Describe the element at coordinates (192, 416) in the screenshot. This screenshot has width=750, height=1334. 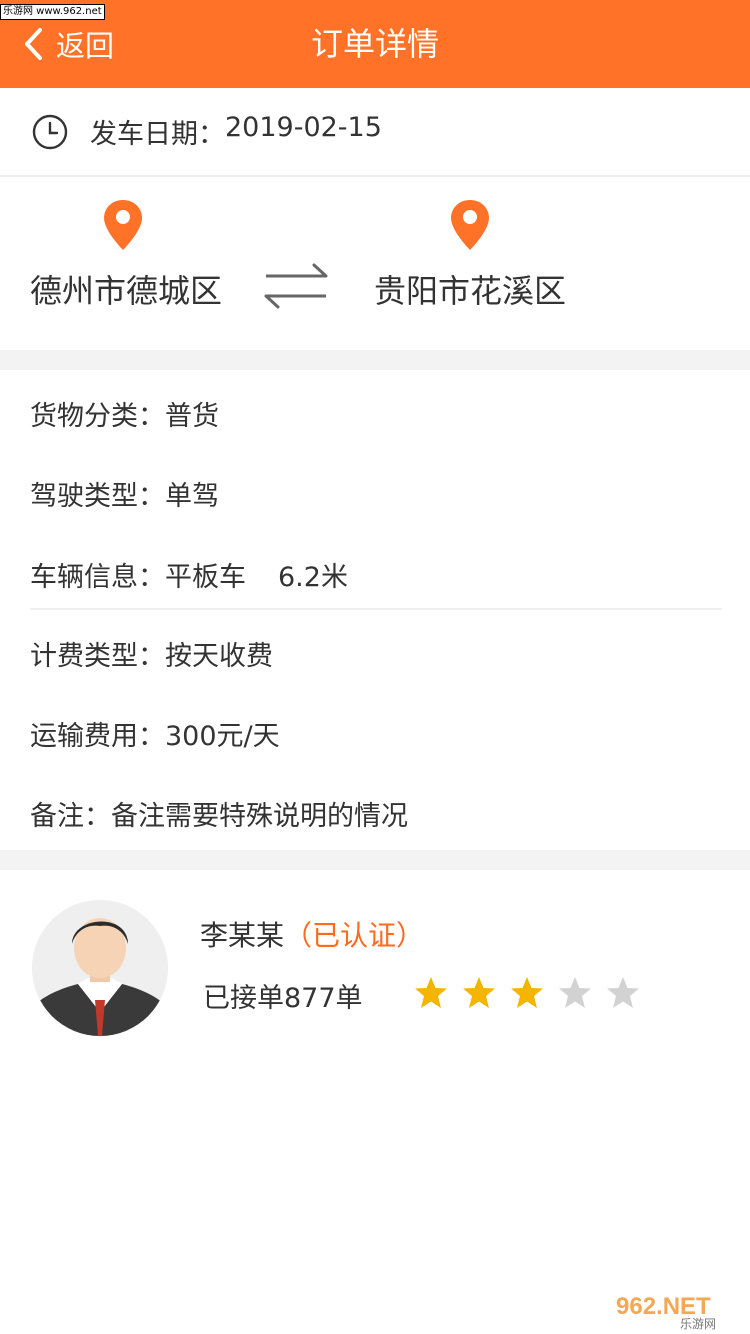
I see `cargo-type-value: 普货` at that location.